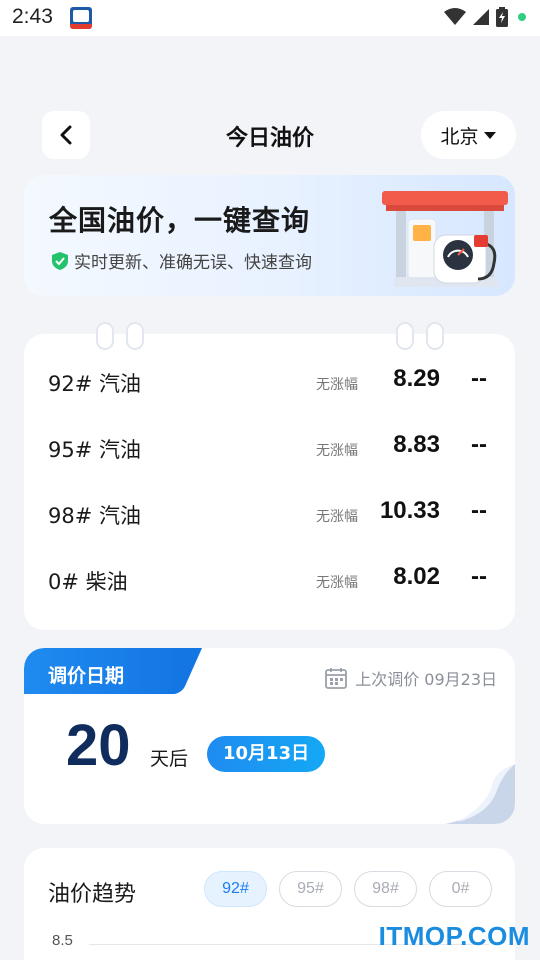 The height and width of the screenshot is (960, 540). What do you see at coordinates (235, 889) in the screenshot?
I see `trend-tab-92: 92#` at bounding box center [235, 889].